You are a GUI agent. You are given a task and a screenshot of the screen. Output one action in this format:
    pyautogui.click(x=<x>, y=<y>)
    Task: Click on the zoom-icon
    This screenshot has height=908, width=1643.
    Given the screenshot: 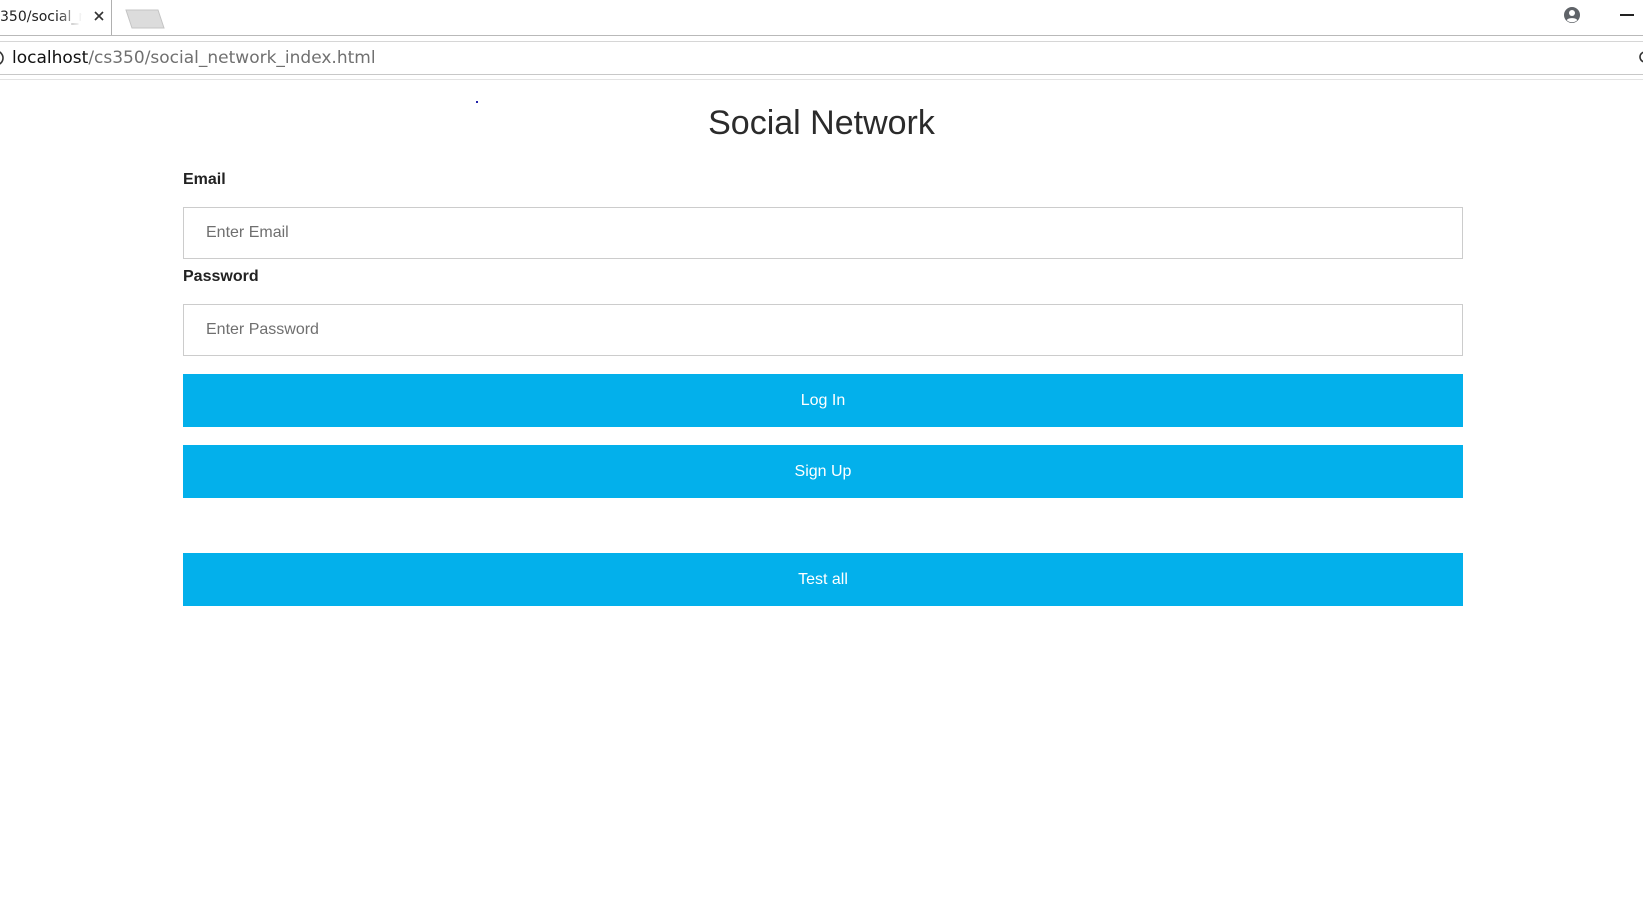 What is the action you would take?
    pyautogui.click(x=1640, y=58)
    